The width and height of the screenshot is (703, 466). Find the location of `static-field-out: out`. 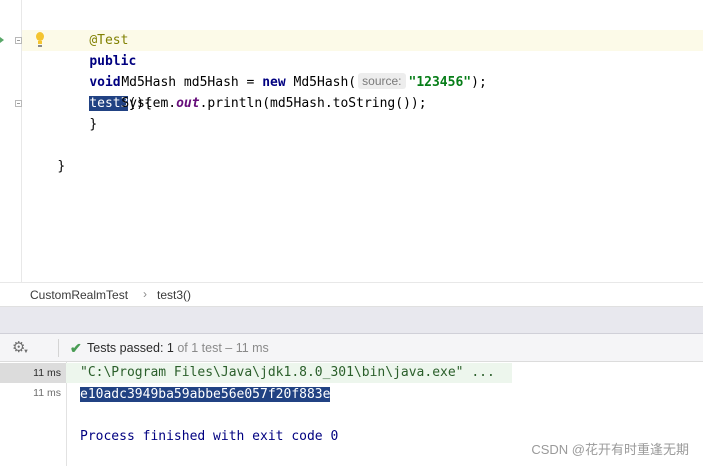

static-field-out: out is located at coordinates (188, 103).